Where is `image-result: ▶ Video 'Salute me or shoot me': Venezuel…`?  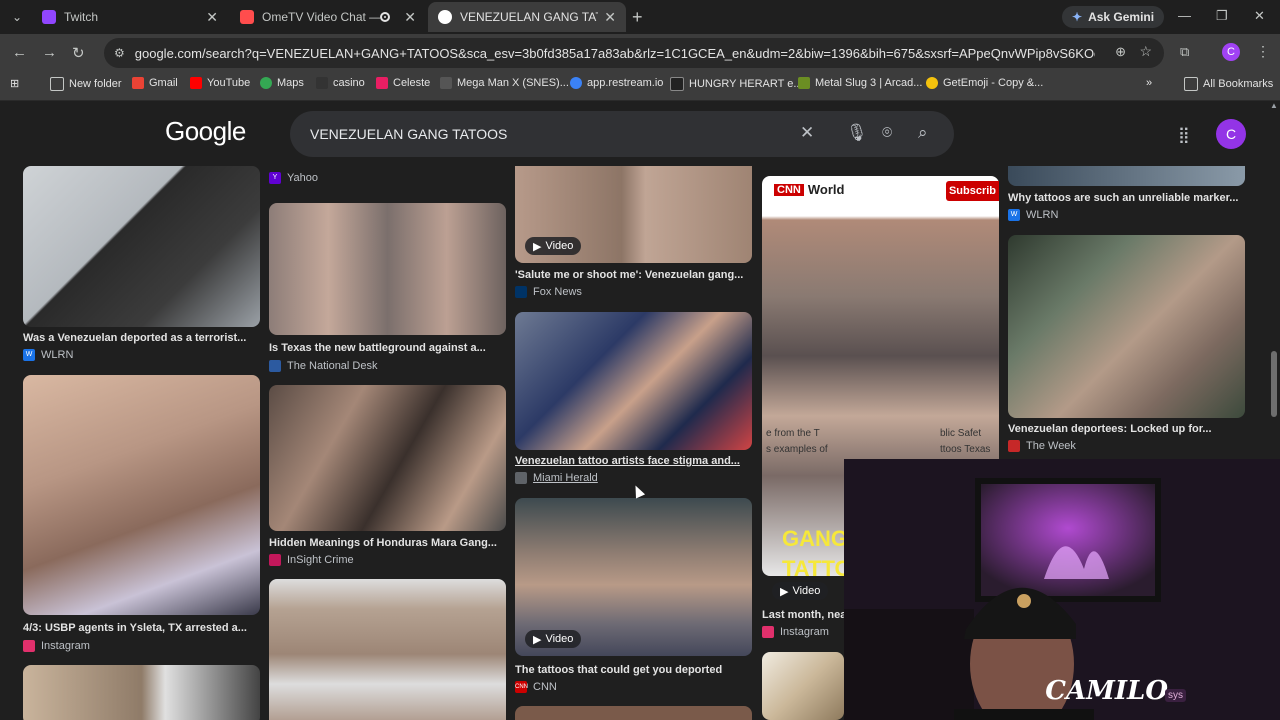 image-result: ▶ Video 'Salute me or shoot me': Venezuel… is located at coordinates (633, 233).